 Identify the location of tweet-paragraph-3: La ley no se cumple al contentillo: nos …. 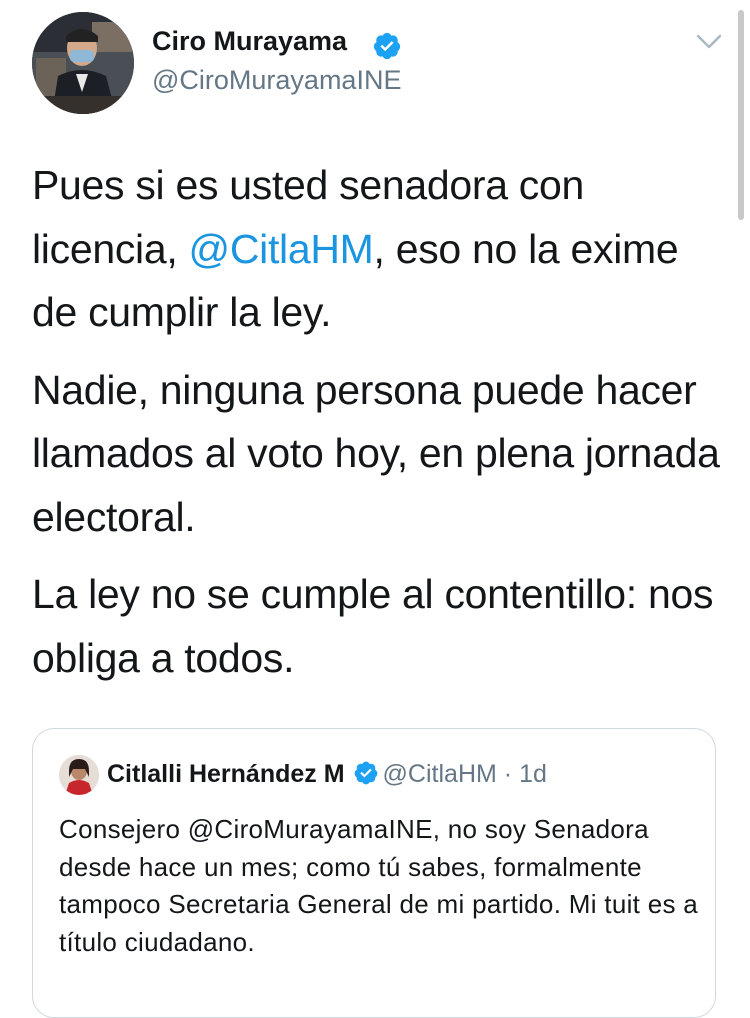
(373, 626).